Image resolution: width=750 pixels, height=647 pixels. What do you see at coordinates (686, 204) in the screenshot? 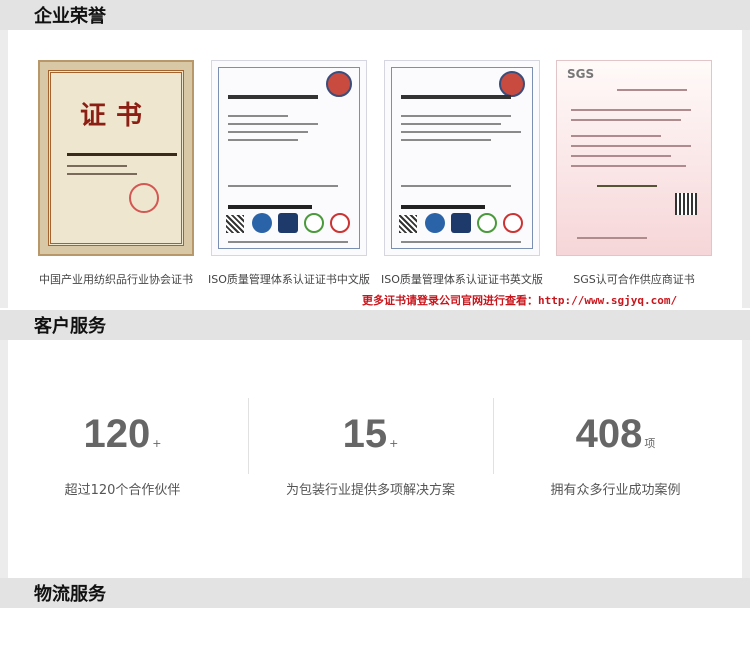
I see `qr-code-icon` at bounding box center [686, 204].